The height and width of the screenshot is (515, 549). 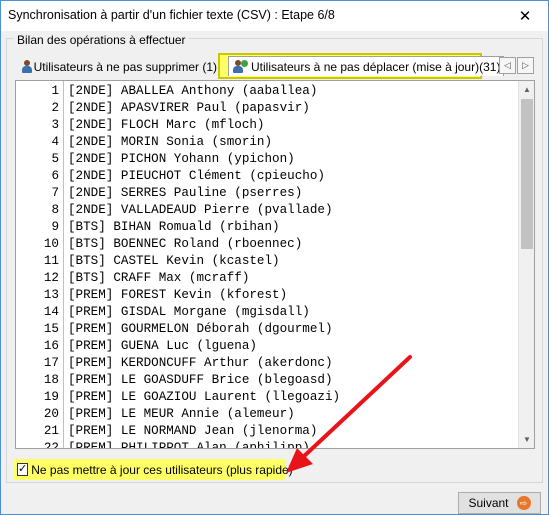 I want to click on list-item: 21 [PREM] LE NORMAND Jean (jlenorma), so click(x=268, y=430).